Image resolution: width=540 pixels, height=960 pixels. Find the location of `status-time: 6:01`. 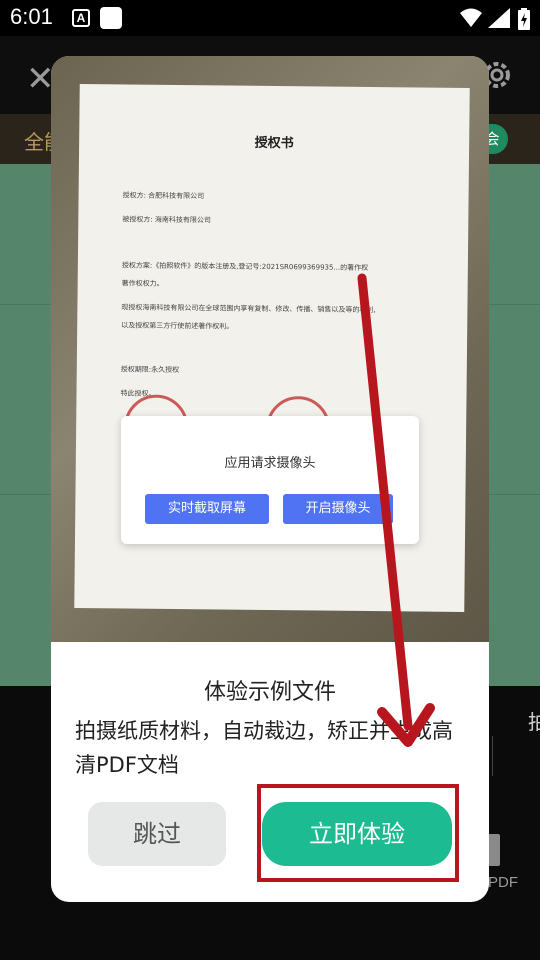

status-time: 6:01 is located at coordinates (31, 16).